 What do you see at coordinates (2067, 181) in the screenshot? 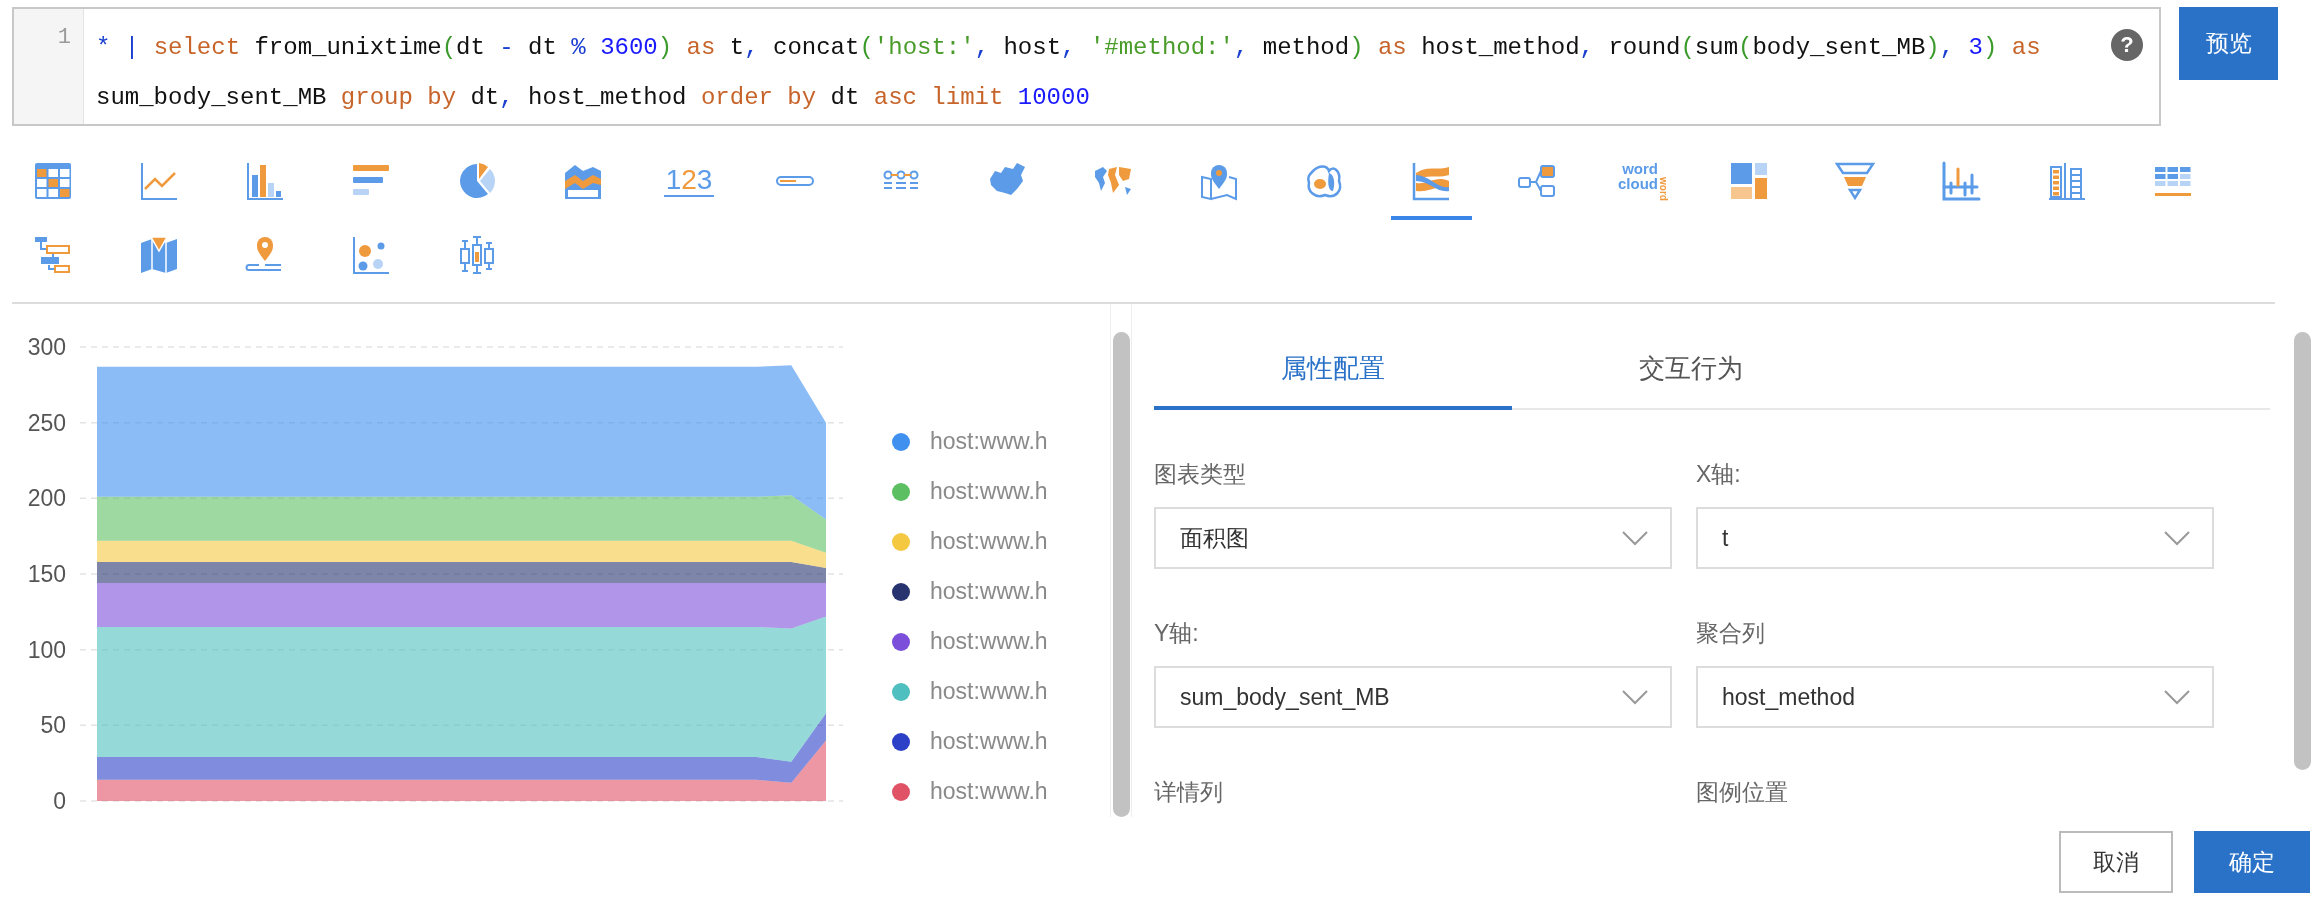
I see `stacked-column-icon` at bounding box center [2067, 181].